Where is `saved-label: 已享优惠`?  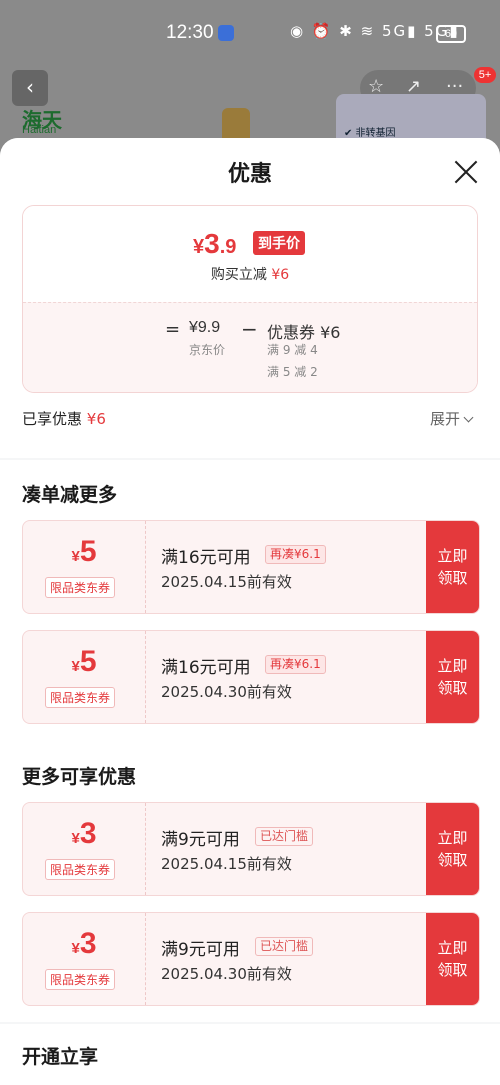 saved-label: 已享优惠 is located at coordinates (52, 419).